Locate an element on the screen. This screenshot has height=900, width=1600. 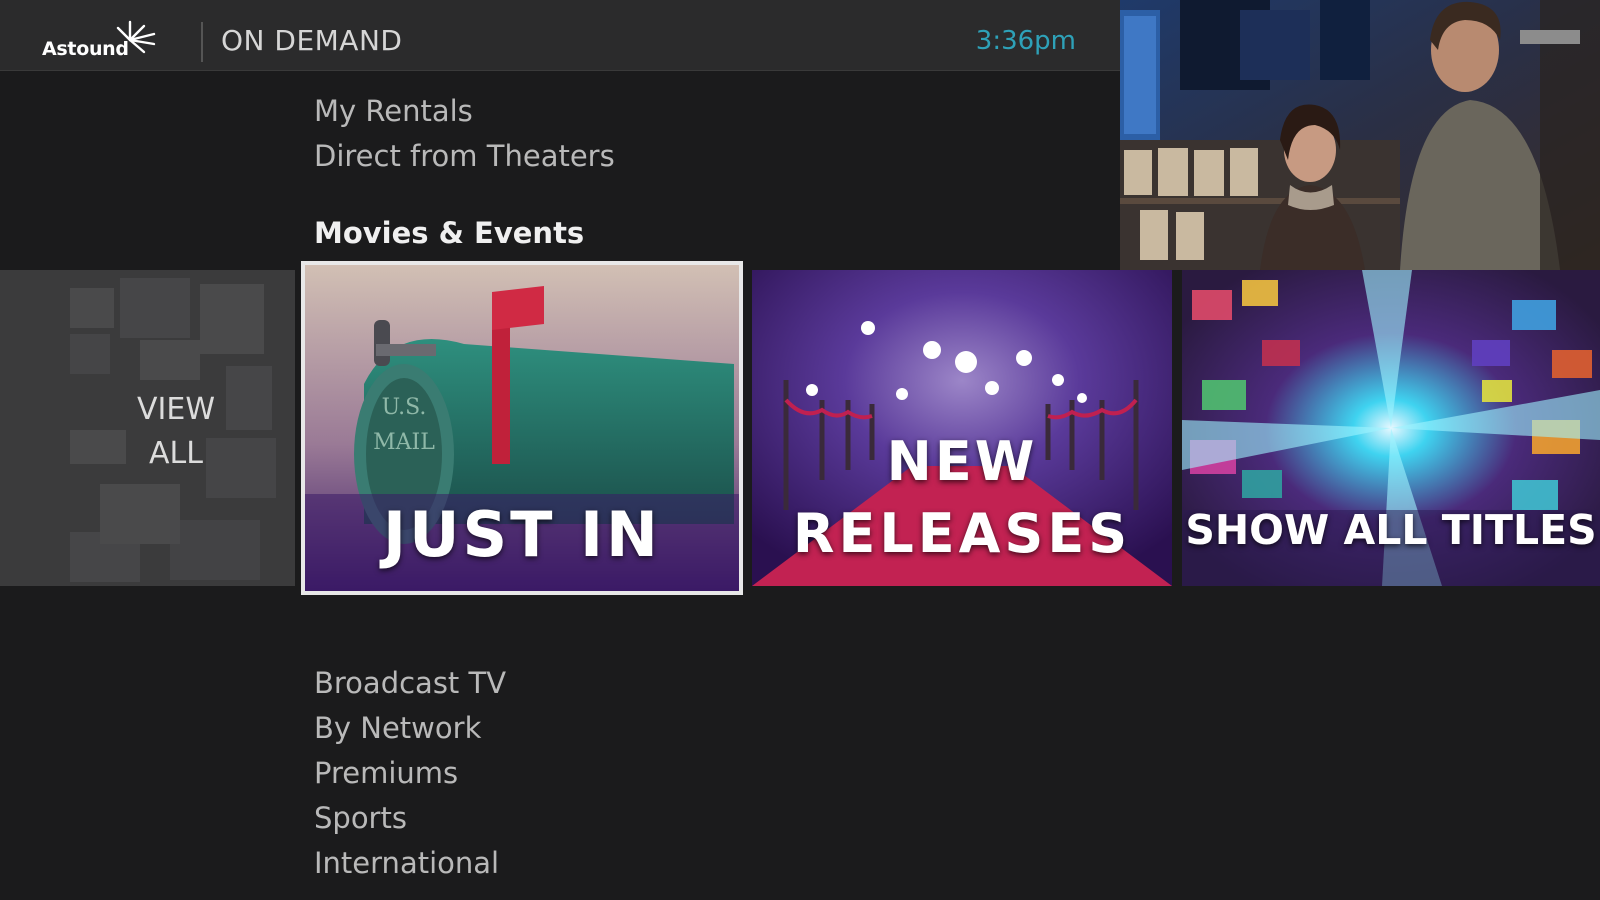
tile-new-releases-line2: RELEASES is located at coordinates (962, 533).